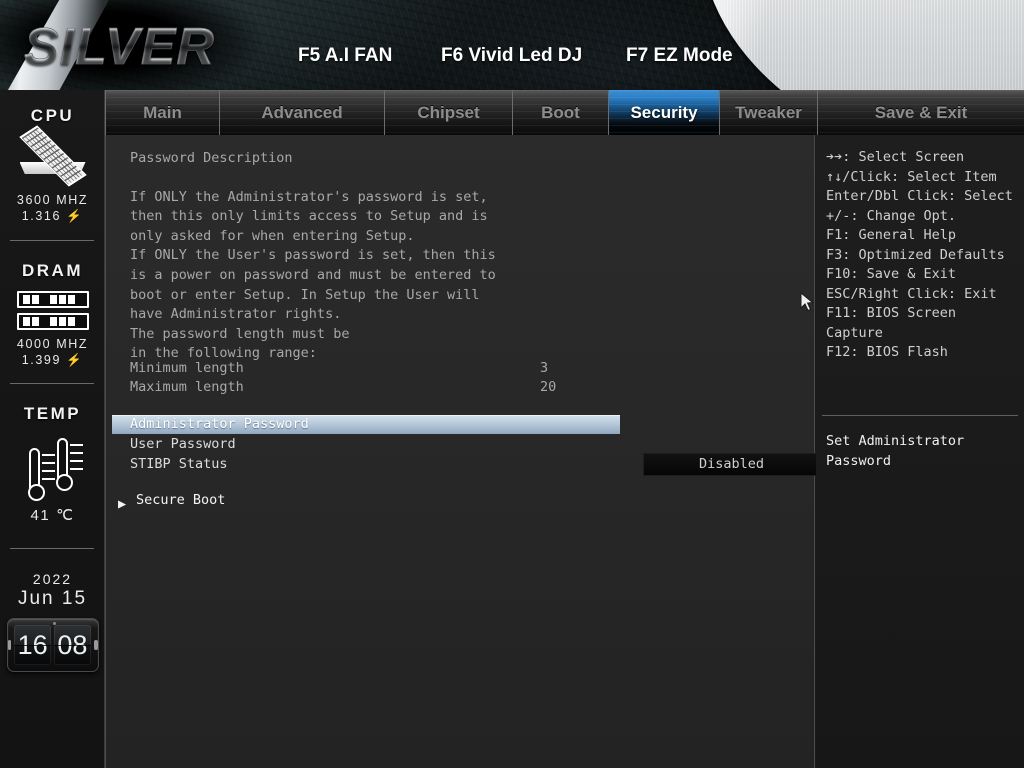 The height and width of the screenshot is (768, 1024). What do you see at coordinates (52, 115) in the screenshot?
I see `cpu-section-title: CPU` at bounding box center [52, 115].